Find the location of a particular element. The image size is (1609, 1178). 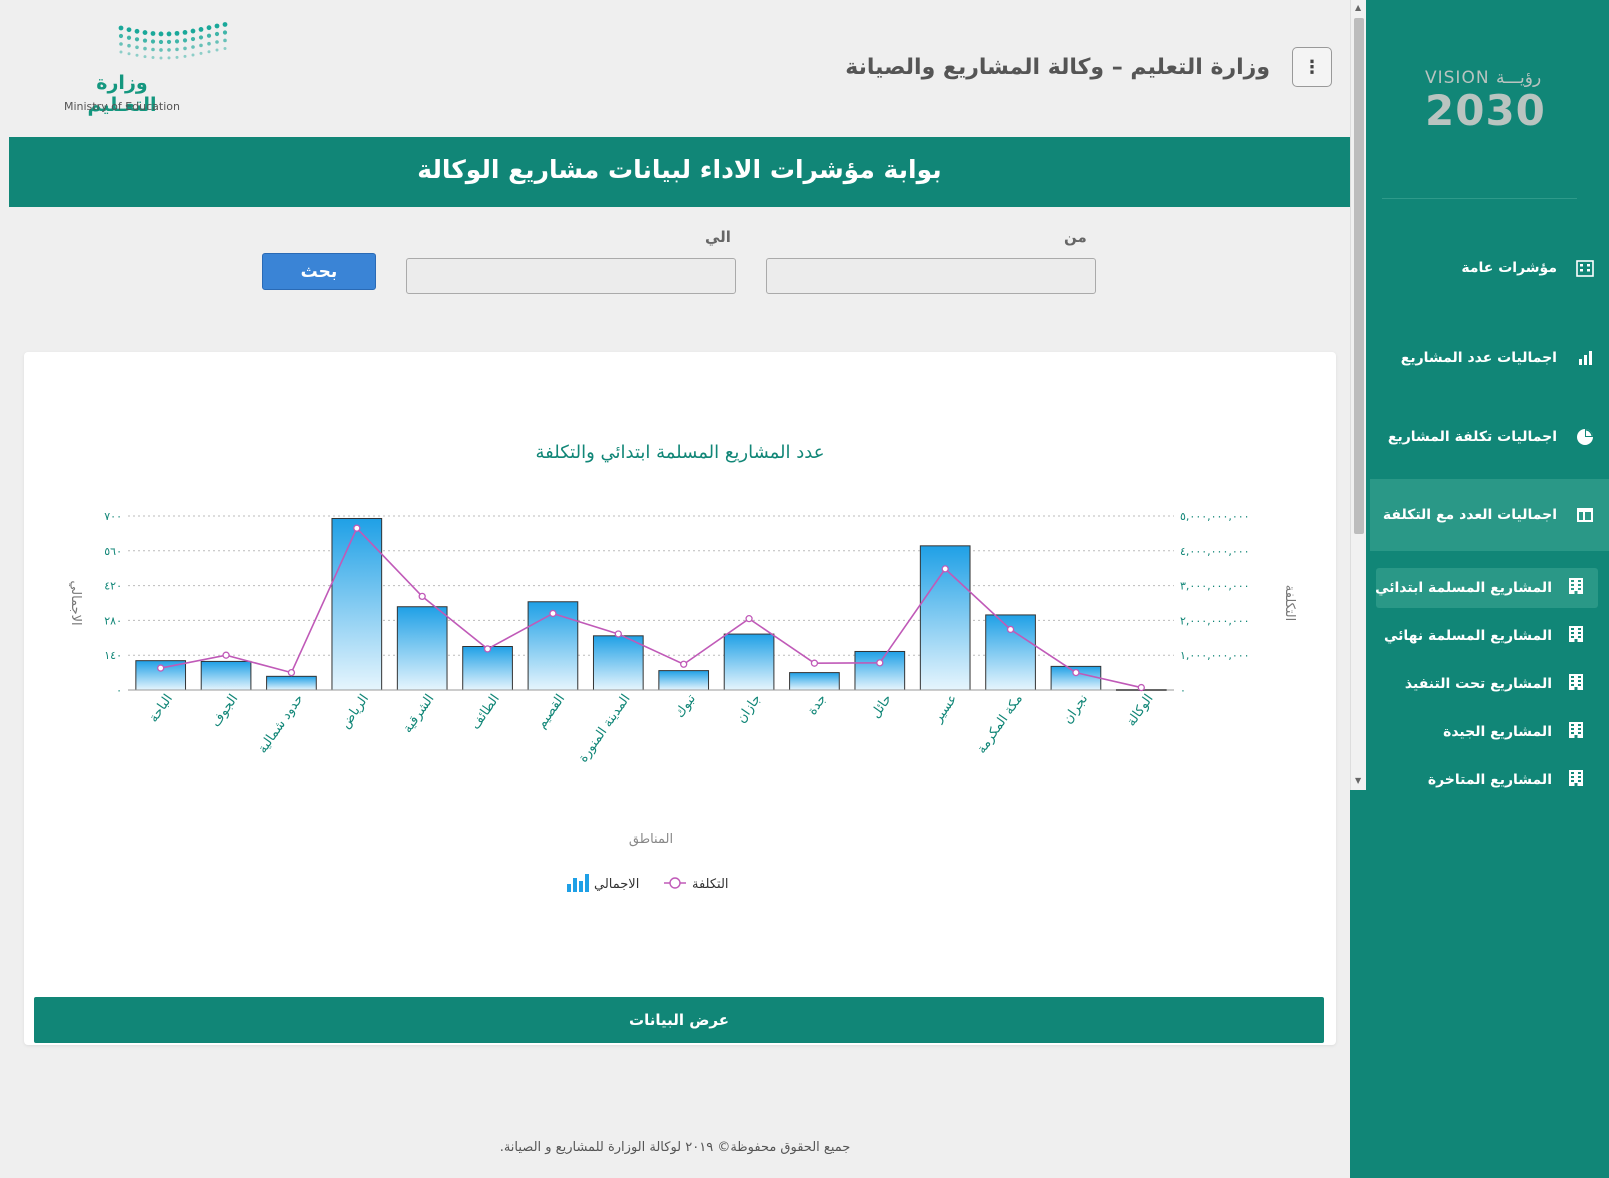

show-data-button: عرض البيانات is located at coordinates (679, 1020).